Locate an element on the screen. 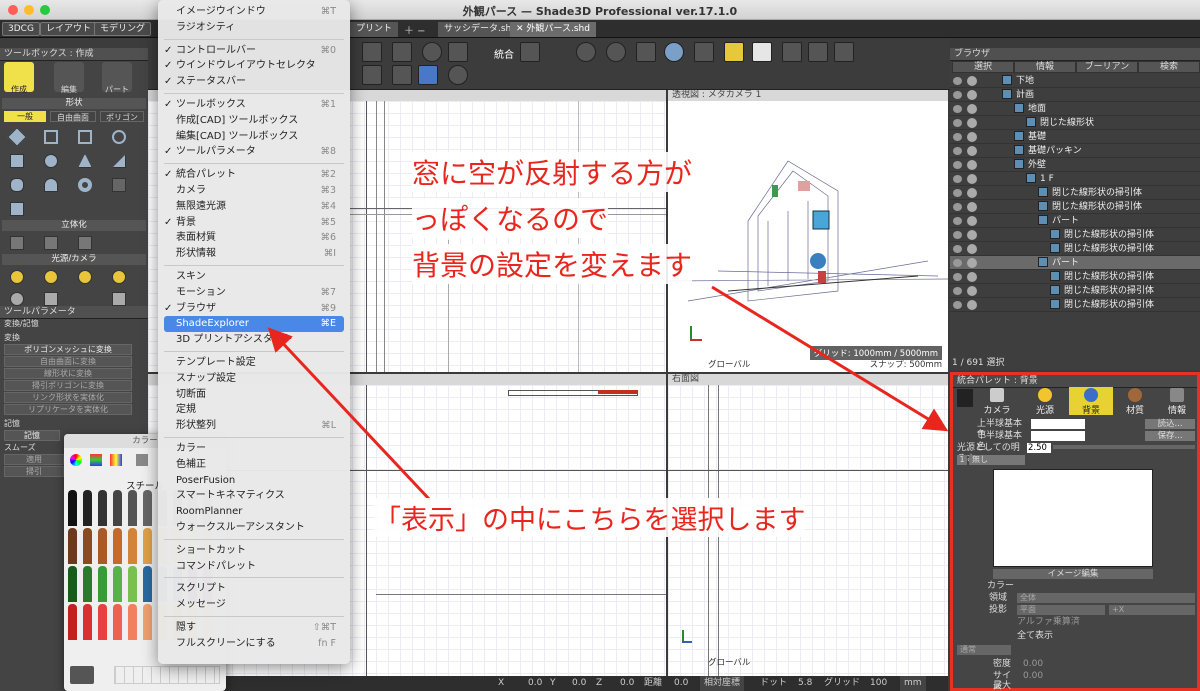  menu-item: ✓ 背景 ⌘5 is located at coordinates (254, 223).